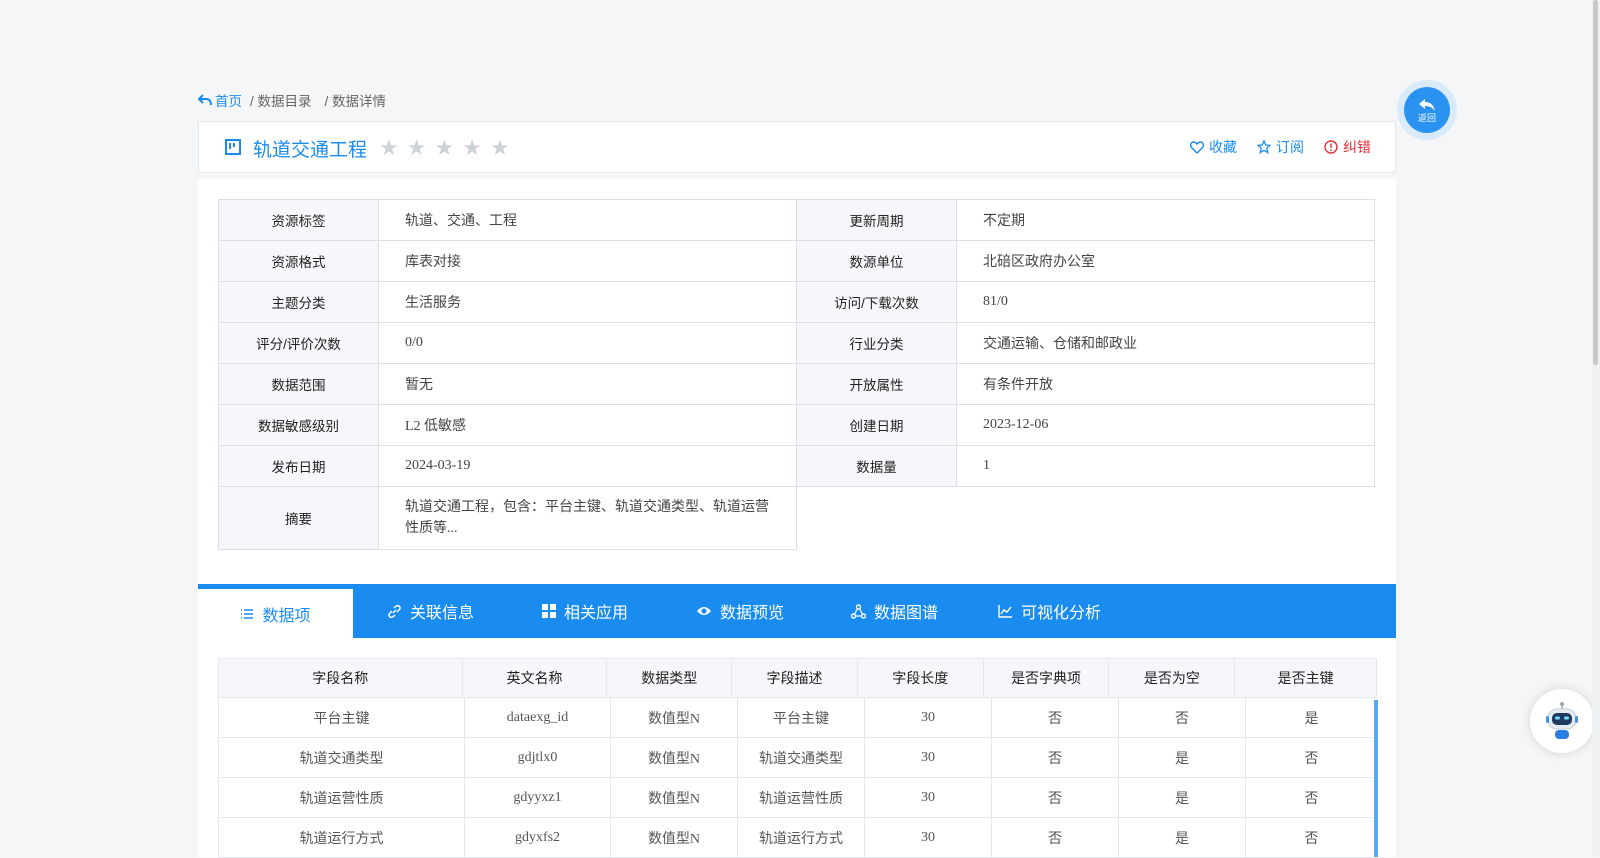 The image size is (1600, 858). Describe the element at coordinates (797, 838) in the screenshot. I see `table-row: 轨道运行方式 gdyxfs2 数值型N 轨道运行方式 30 否 是 否` at that location.